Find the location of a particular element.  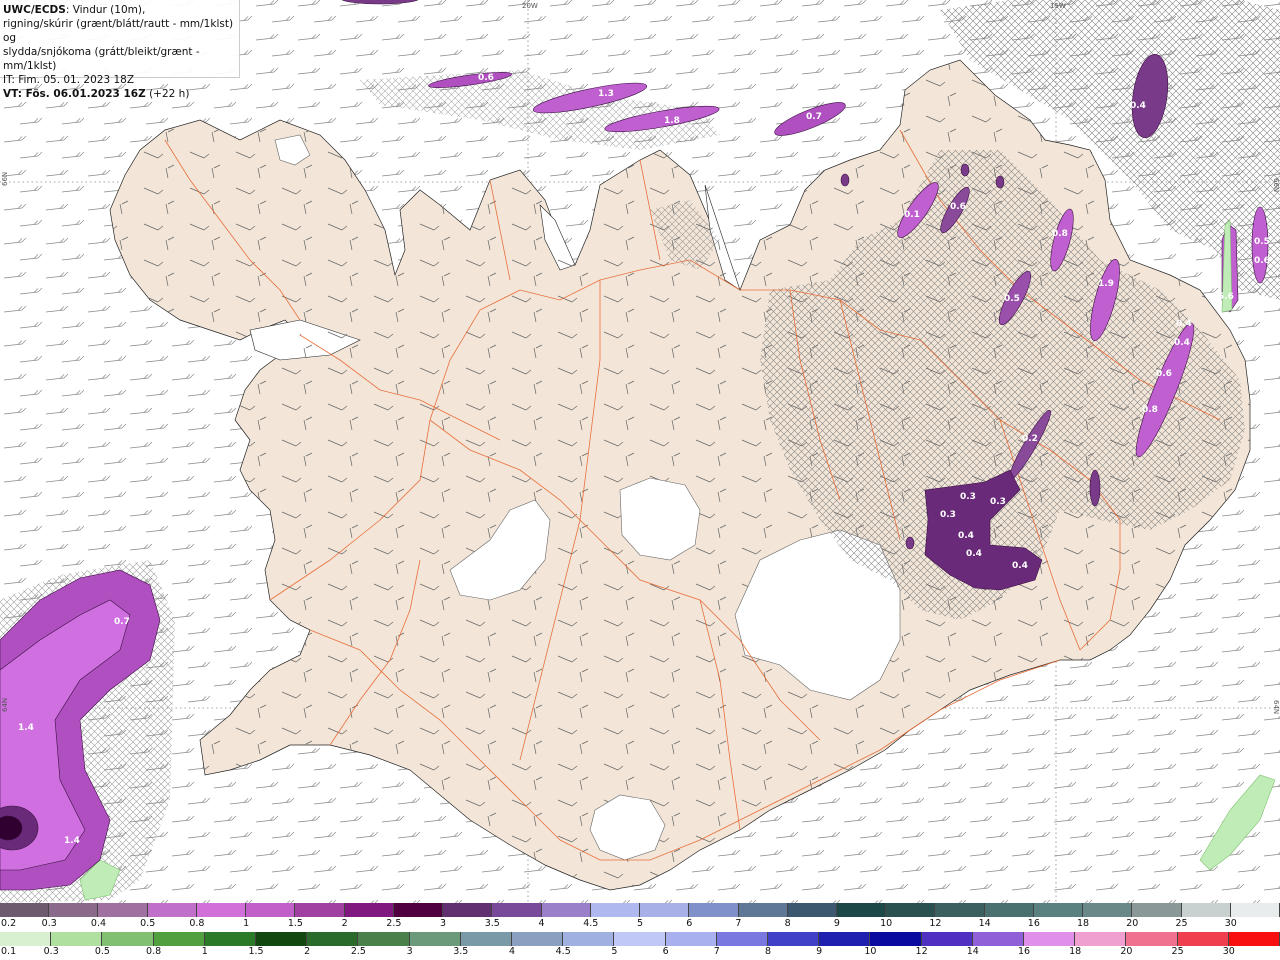

legend-rain-colorbar is located at coordinates (640, 939).